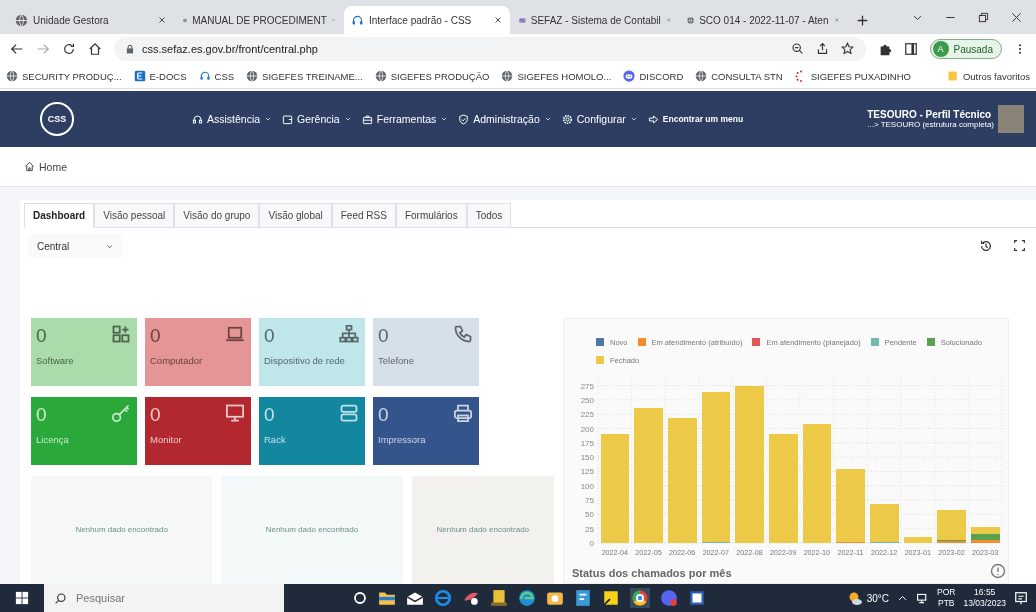 The width and height of the screenshot is (1036, 612). Describe the element at coordinates (929, 114) in the screenshot. I see `user-name: TESOURO - Perfil Técnico` at that location.